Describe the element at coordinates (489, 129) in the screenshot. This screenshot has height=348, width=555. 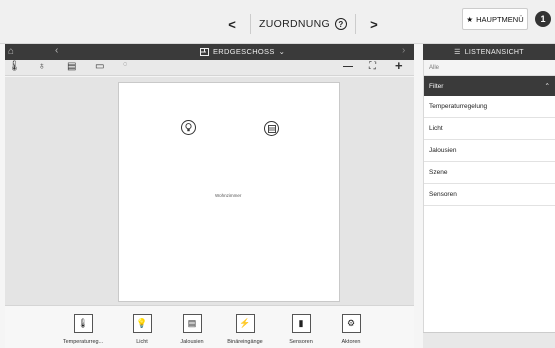
I see `list-item: Licht` at that location.